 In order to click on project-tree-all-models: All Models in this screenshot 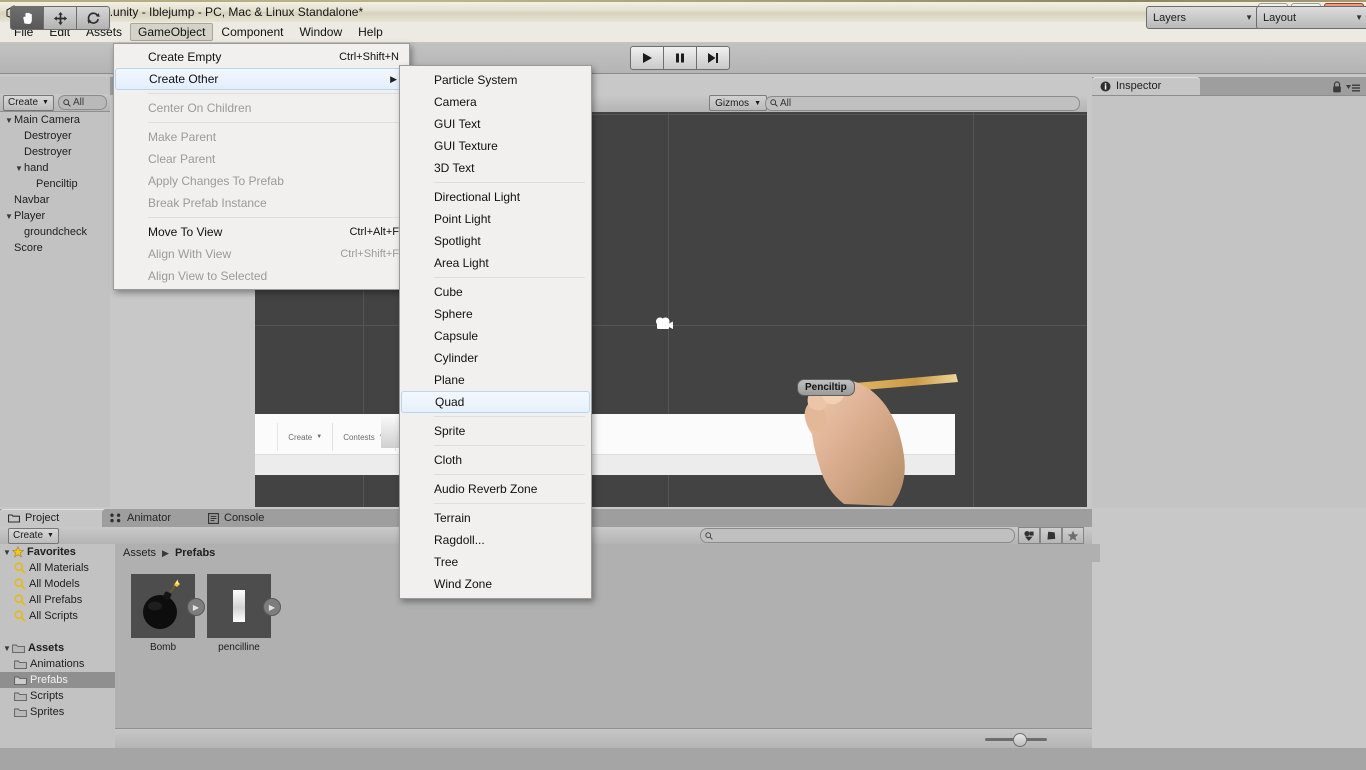, I will do `click(57, 584)`.